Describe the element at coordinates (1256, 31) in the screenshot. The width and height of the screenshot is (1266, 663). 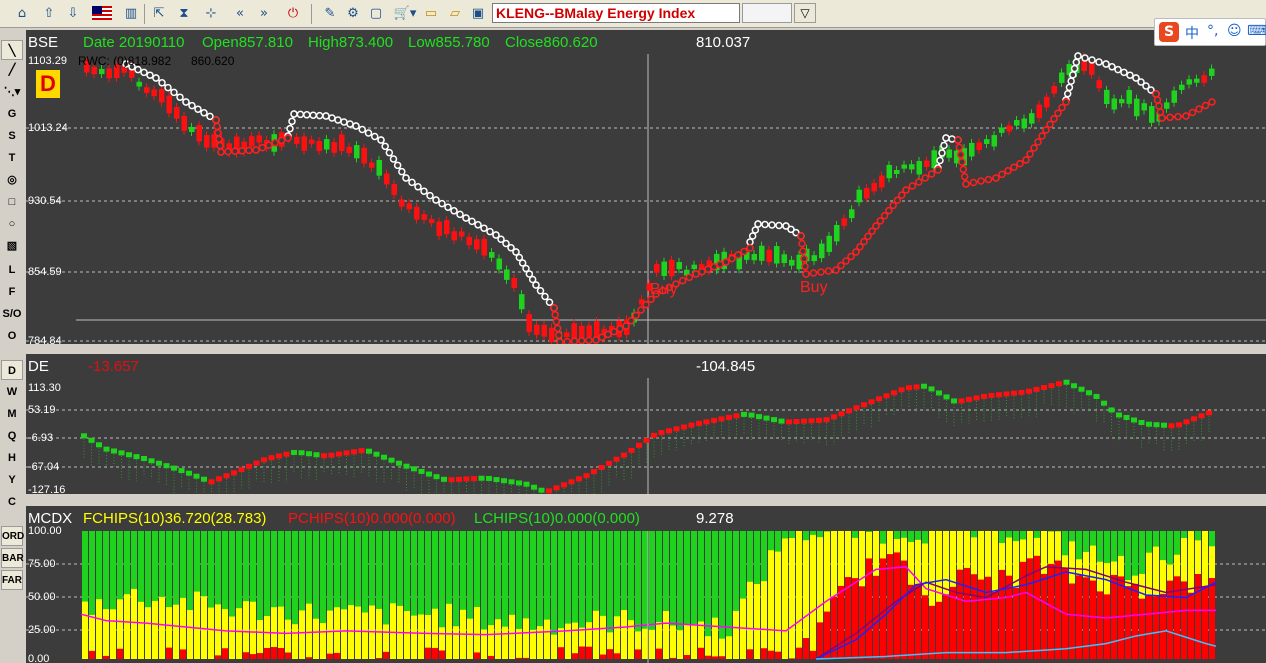
I see `keyboard-icon: ⌨` at that location.